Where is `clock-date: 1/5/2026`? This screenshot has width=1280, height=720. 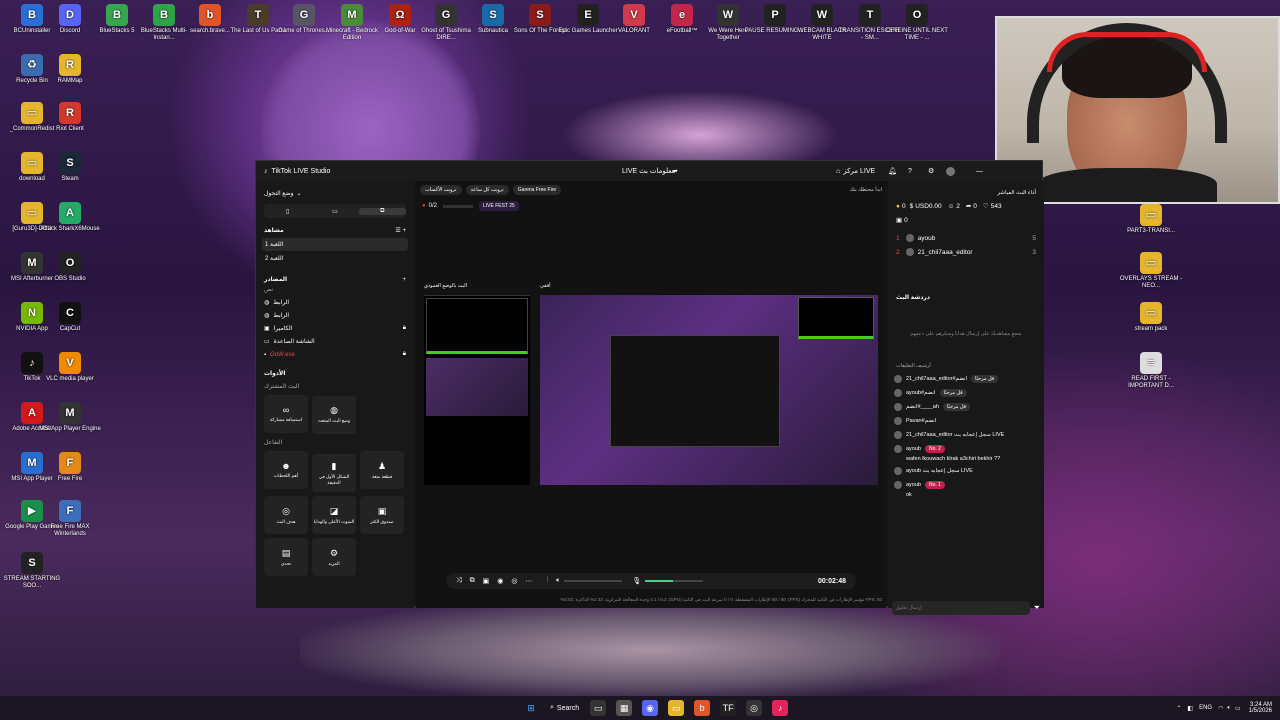 clock-date: 1/5/2026 is located at coordinates (1260, 711).